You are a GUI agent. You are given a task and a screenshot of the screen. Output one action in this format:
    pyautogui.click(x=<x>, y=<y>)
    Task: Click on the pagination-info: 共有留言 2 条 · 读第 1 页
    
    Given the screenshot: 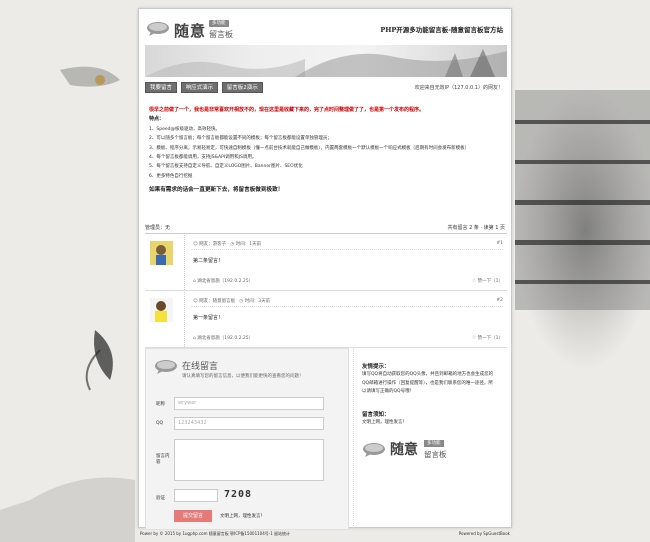 What is the action you would take?
    pyautogui.click(x=477, y=228)
    